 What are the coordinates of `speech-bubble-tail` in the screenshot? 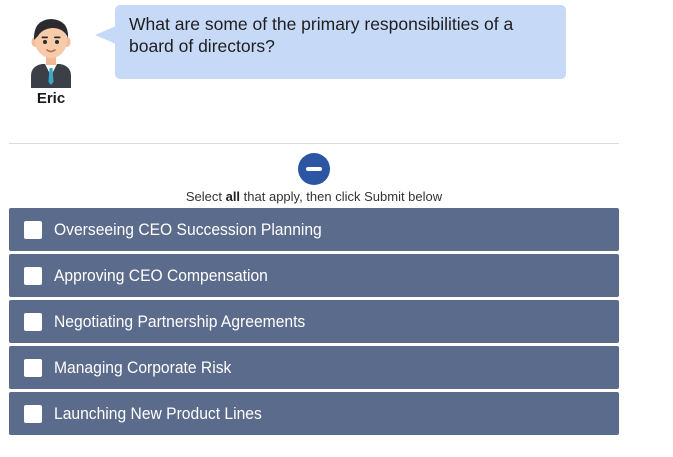 It's located at (105, 35).